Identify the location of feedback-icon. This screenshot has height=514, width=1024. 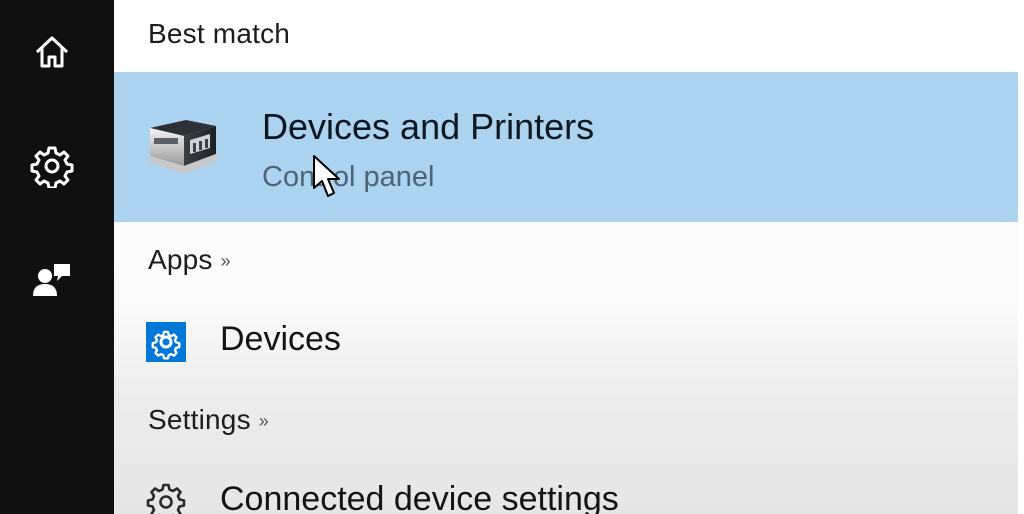
(52, 280).